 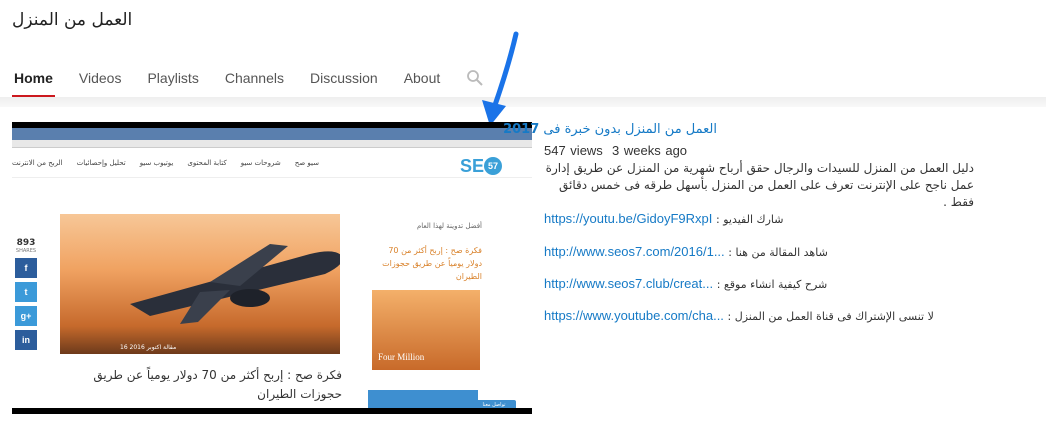 What do you see at coordinates (573, 150) in the screenshot?
I see `view-count: 547 views` at bounding box center [573, 150].